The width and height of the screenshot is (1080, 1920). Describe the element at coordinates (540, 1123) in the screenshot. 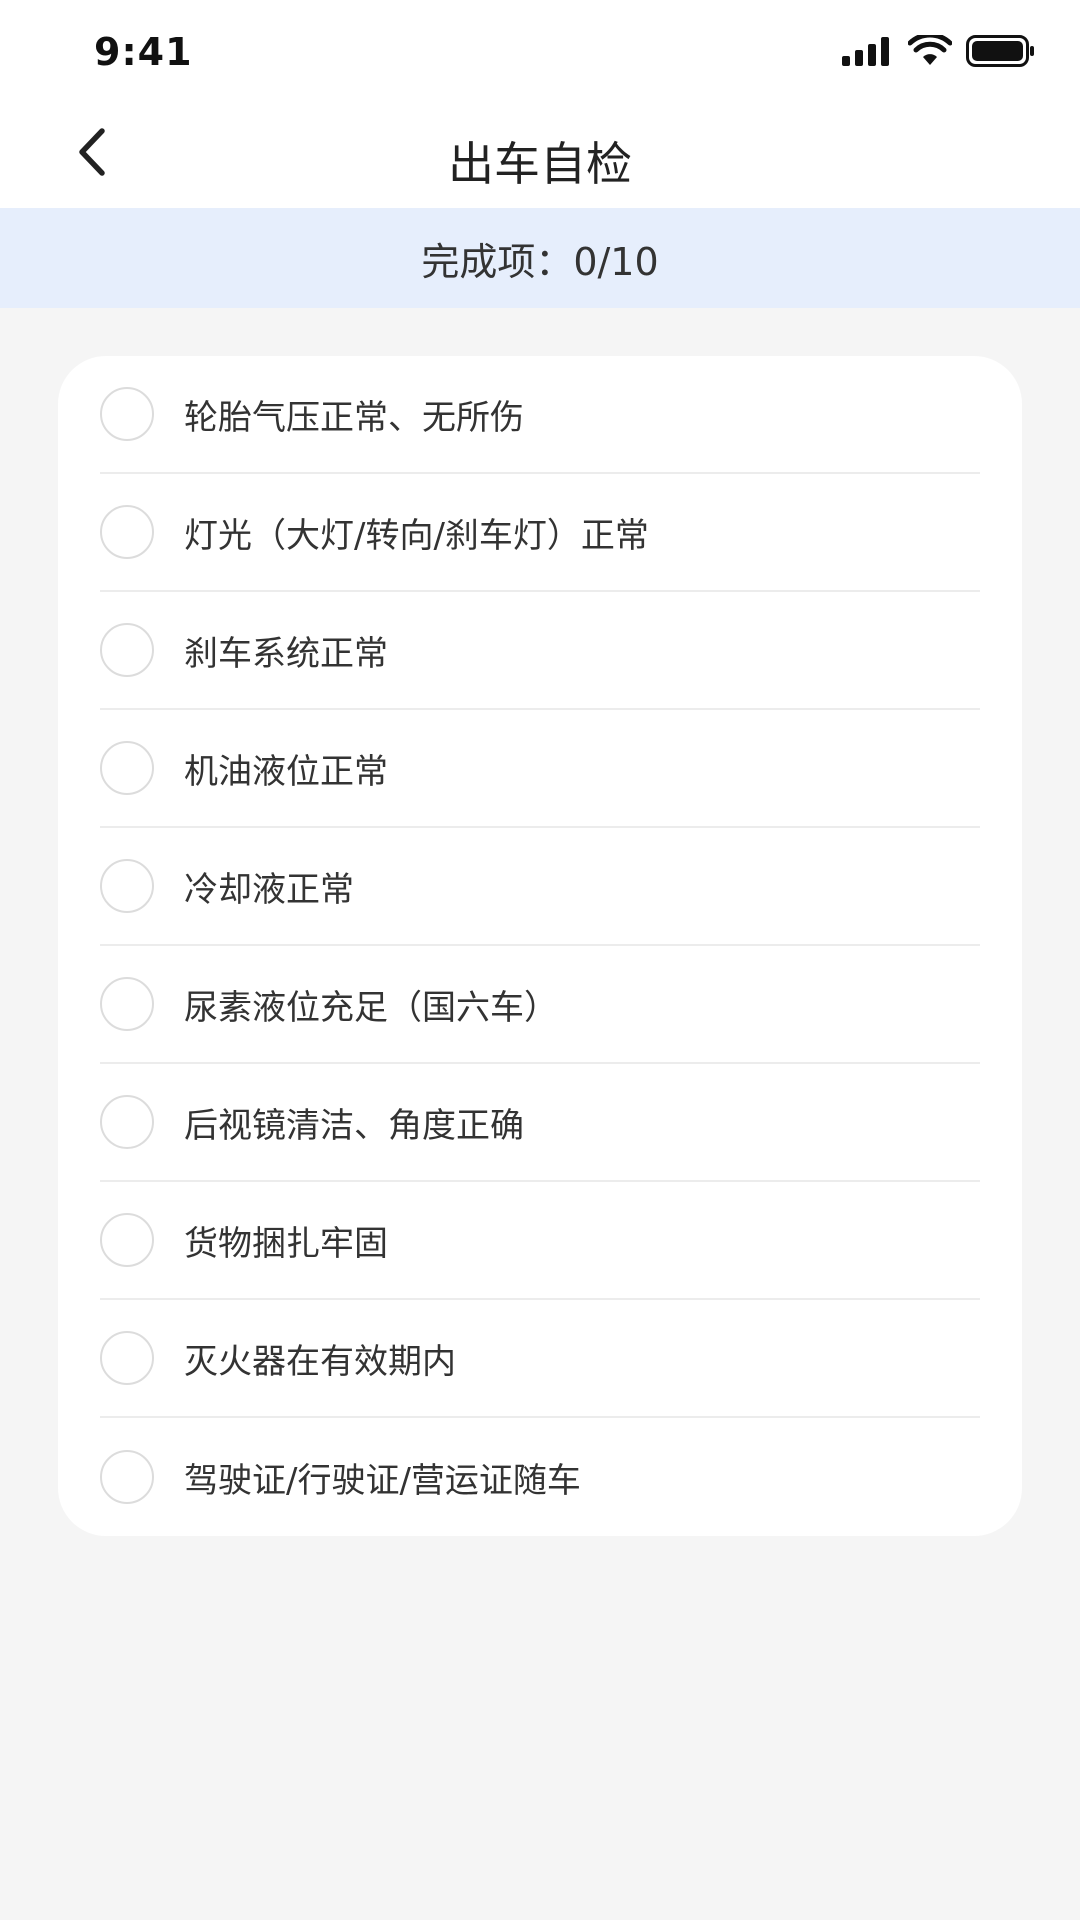

I see `checklist-item: 后视镜清洁、角度正确` at that location.